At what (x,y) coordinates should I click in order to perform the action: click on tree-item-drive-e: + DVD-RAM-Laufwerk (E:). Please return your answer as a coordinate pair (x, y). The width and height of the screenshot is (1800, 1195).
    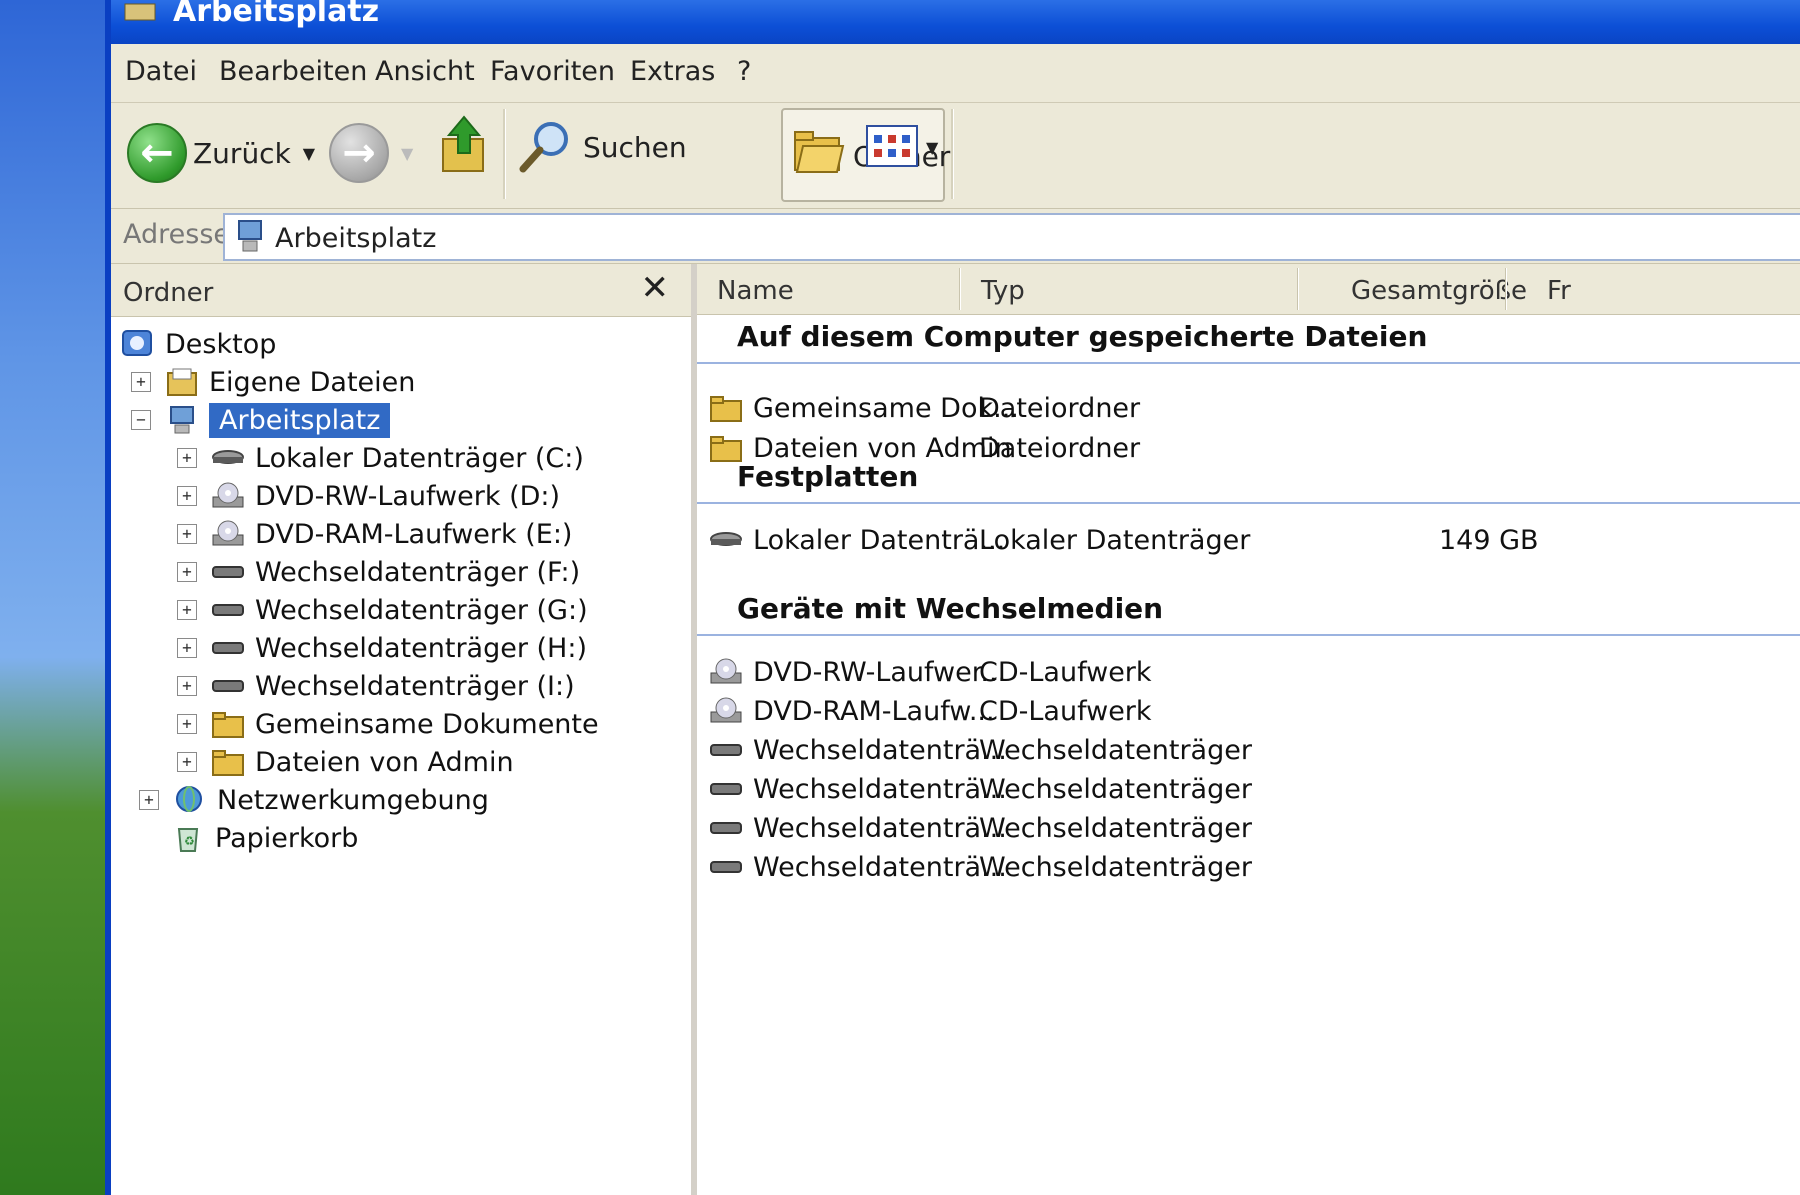
    Looking at the image, I should click on (374, 534).